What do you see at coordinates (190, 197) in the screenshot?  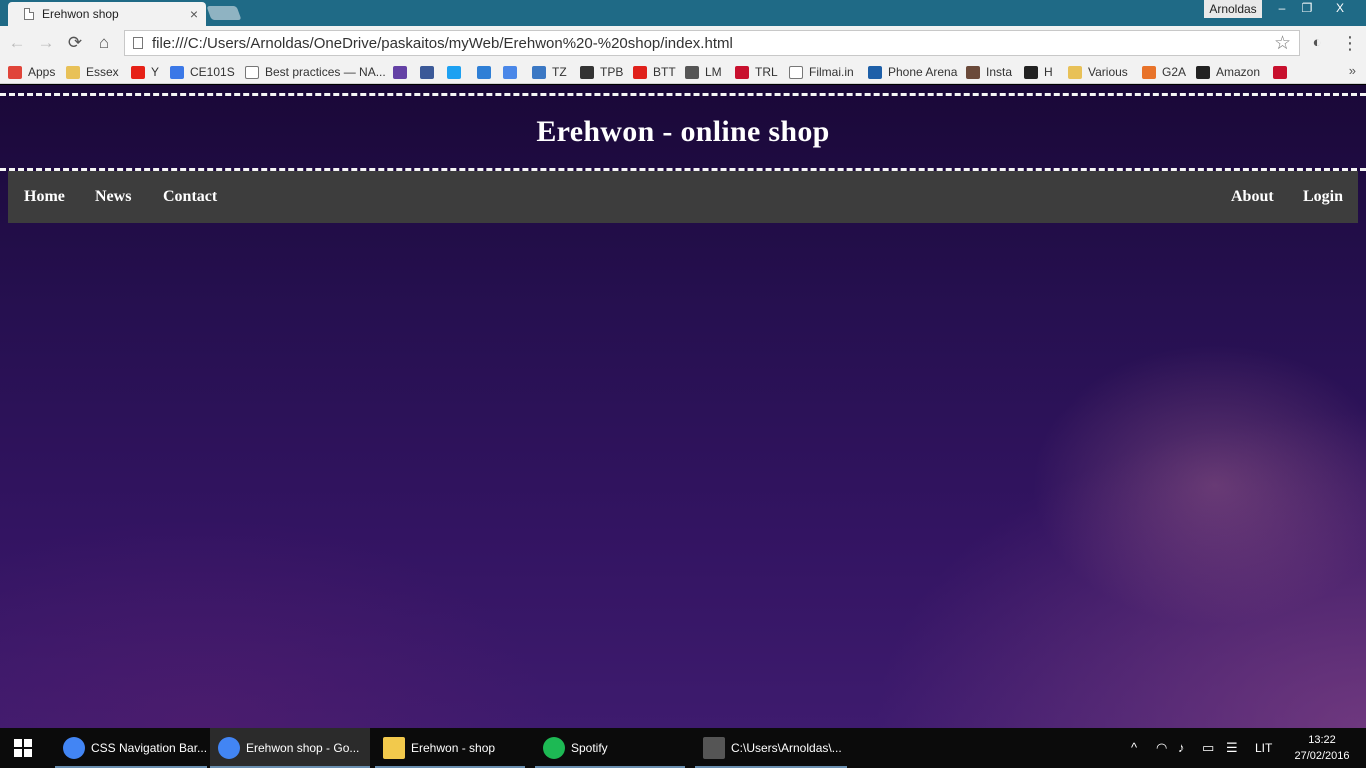 I see `nav-link-contact: Contact` at bounding box center [190, 197].